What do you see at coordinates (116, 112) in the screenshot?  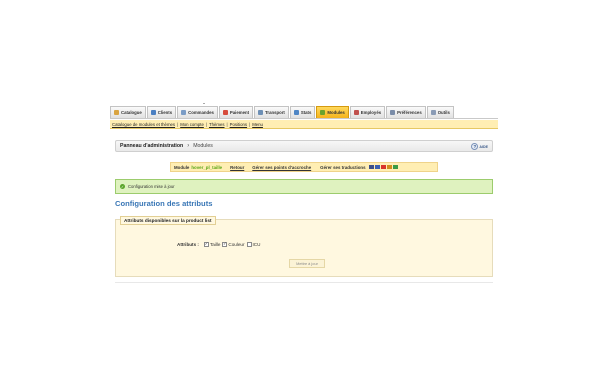 I see `catalog-icon` at bounding box center [116, 112].